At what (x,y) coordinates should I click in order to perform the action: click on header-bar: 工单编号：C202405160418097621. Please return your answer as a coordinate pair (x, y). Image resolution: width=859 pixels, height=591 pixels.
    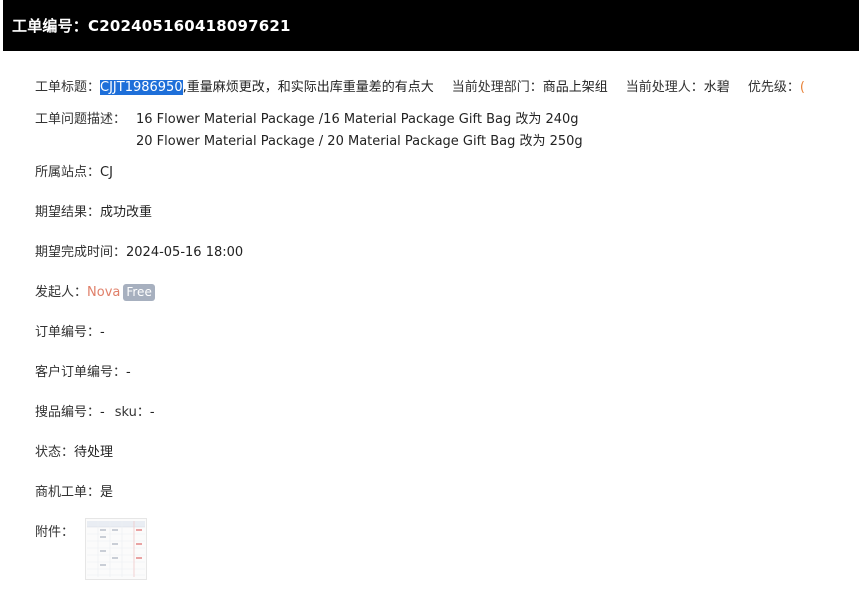
    Looking at the image, I should click on (431, 25).